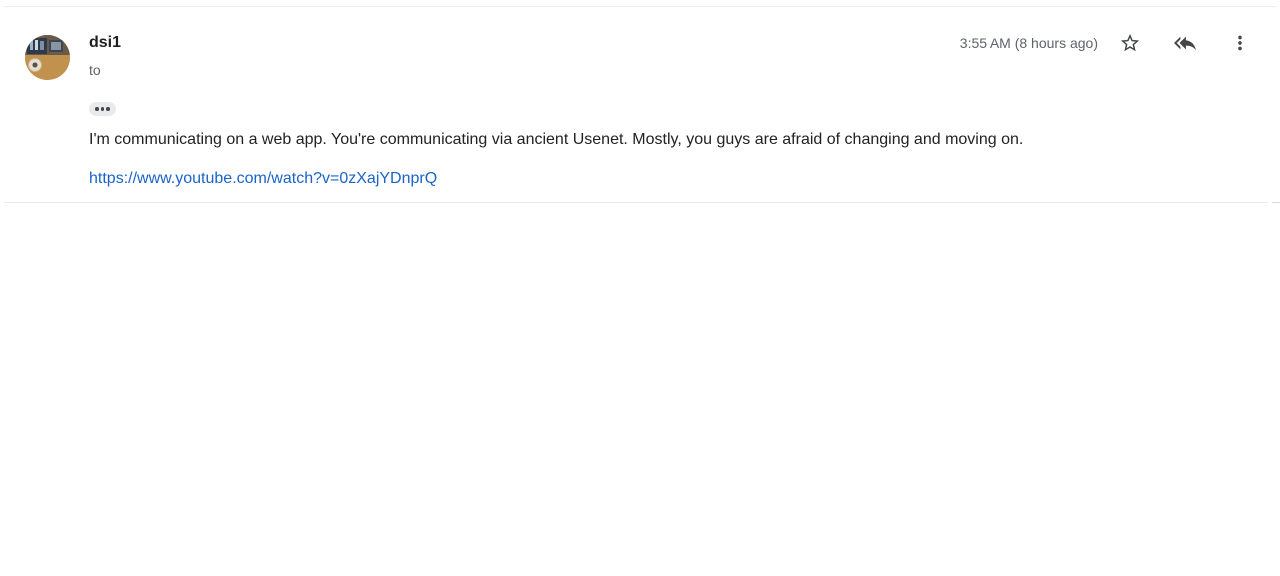  I want to click on avatar-photo, so click(47, 57).